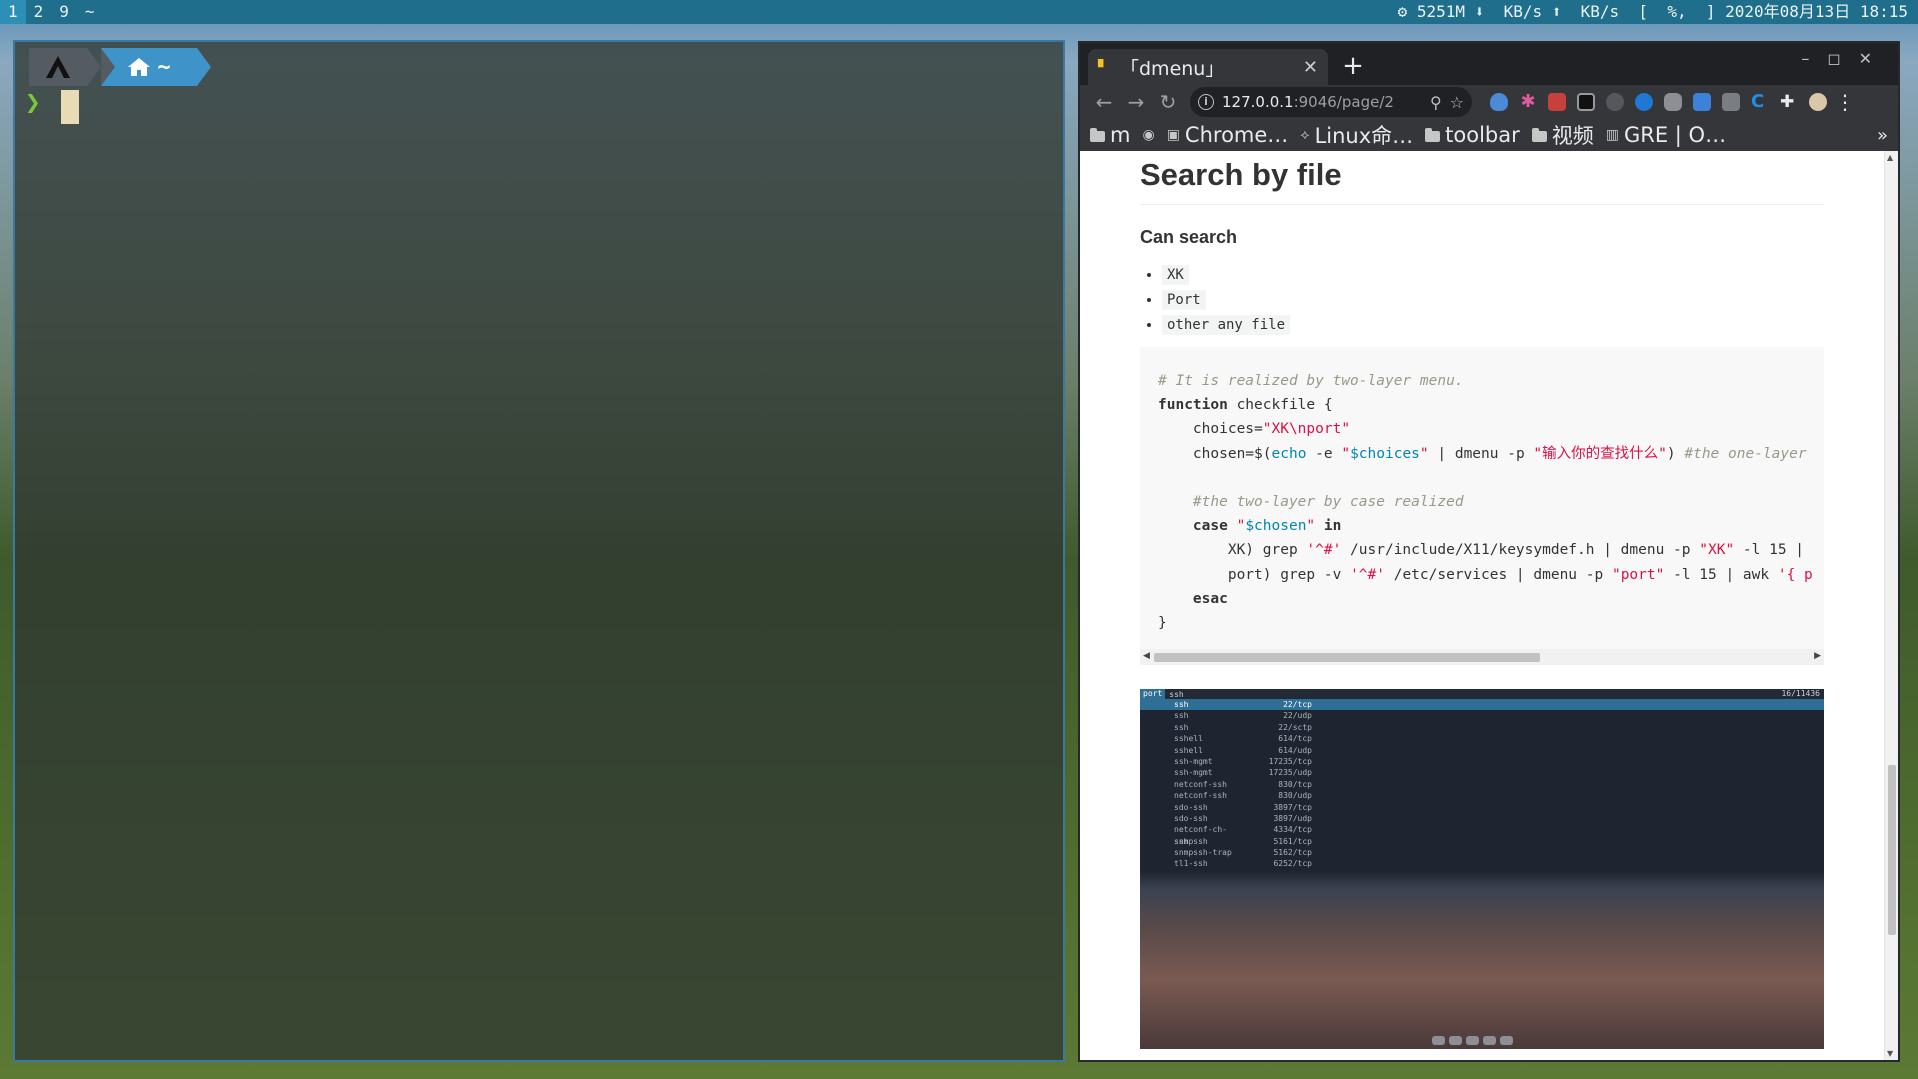 The image size is (1918, 1079). Describe the element at coordinates (1814, 58) in the screenshot. I see `minimize-icon: –` at that location.